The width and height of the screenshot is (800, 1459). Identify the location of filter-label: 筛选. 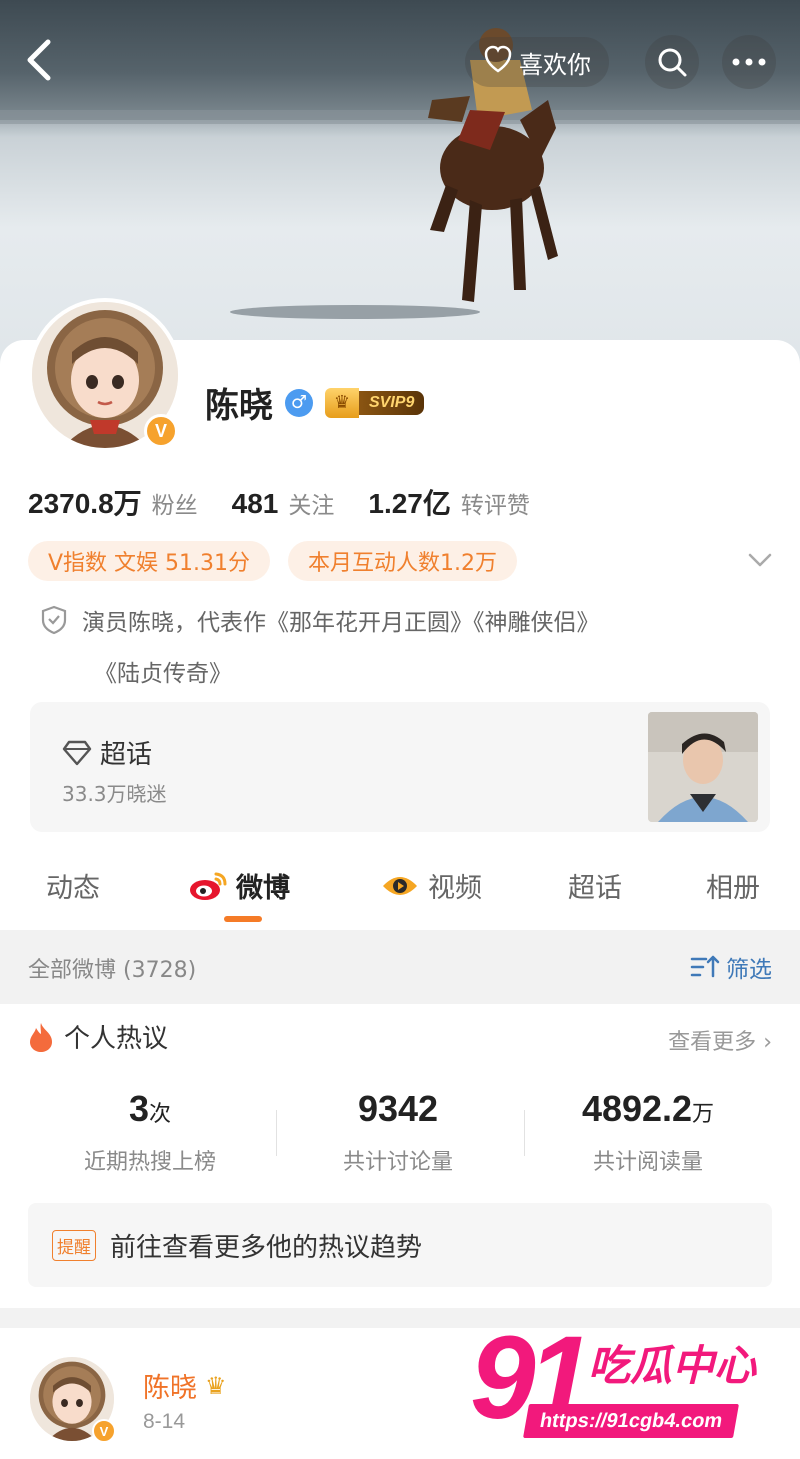
(749, 970).